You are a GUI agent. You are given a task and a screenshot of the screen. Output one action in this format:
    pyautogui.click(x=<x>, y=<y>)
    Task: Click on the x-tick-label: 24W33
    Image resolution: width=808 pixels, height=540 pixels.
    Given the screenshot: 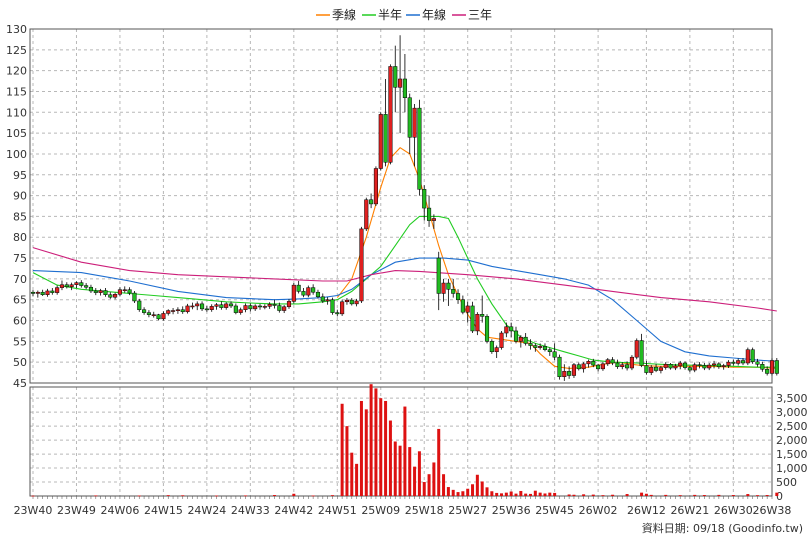 What is the action you would take?
    pyautogui.click(x=250, y=510)
    